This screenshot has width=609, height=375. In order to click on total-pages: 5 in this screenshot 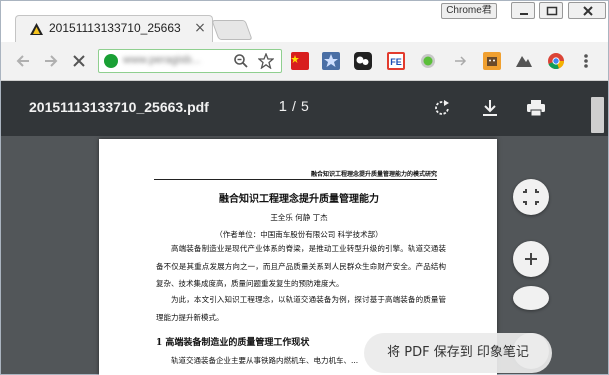, I will do `click(305, 106)`.